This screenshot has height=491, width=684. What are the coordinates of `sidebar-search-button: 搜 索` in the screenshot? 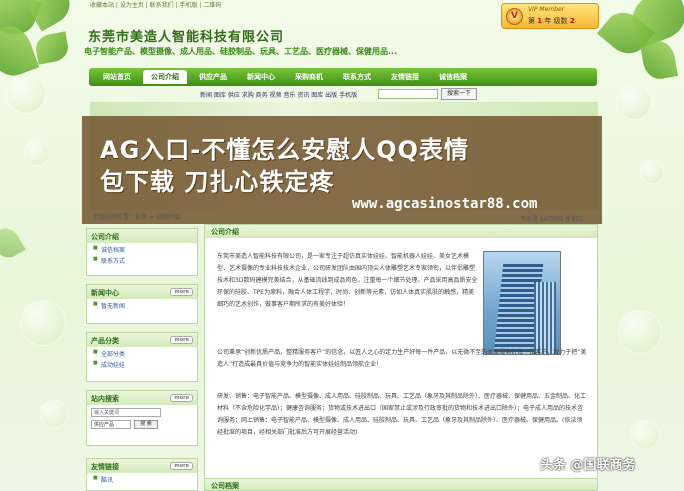 It's located at (146, 424).